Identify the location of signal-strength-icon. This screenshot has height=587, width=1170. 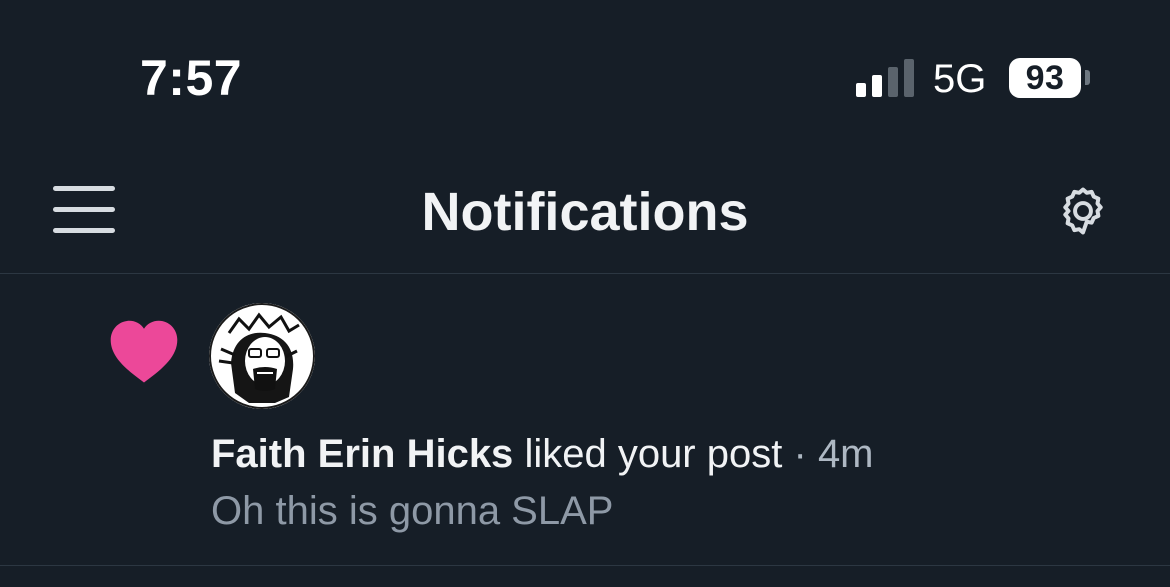
(885, 78).